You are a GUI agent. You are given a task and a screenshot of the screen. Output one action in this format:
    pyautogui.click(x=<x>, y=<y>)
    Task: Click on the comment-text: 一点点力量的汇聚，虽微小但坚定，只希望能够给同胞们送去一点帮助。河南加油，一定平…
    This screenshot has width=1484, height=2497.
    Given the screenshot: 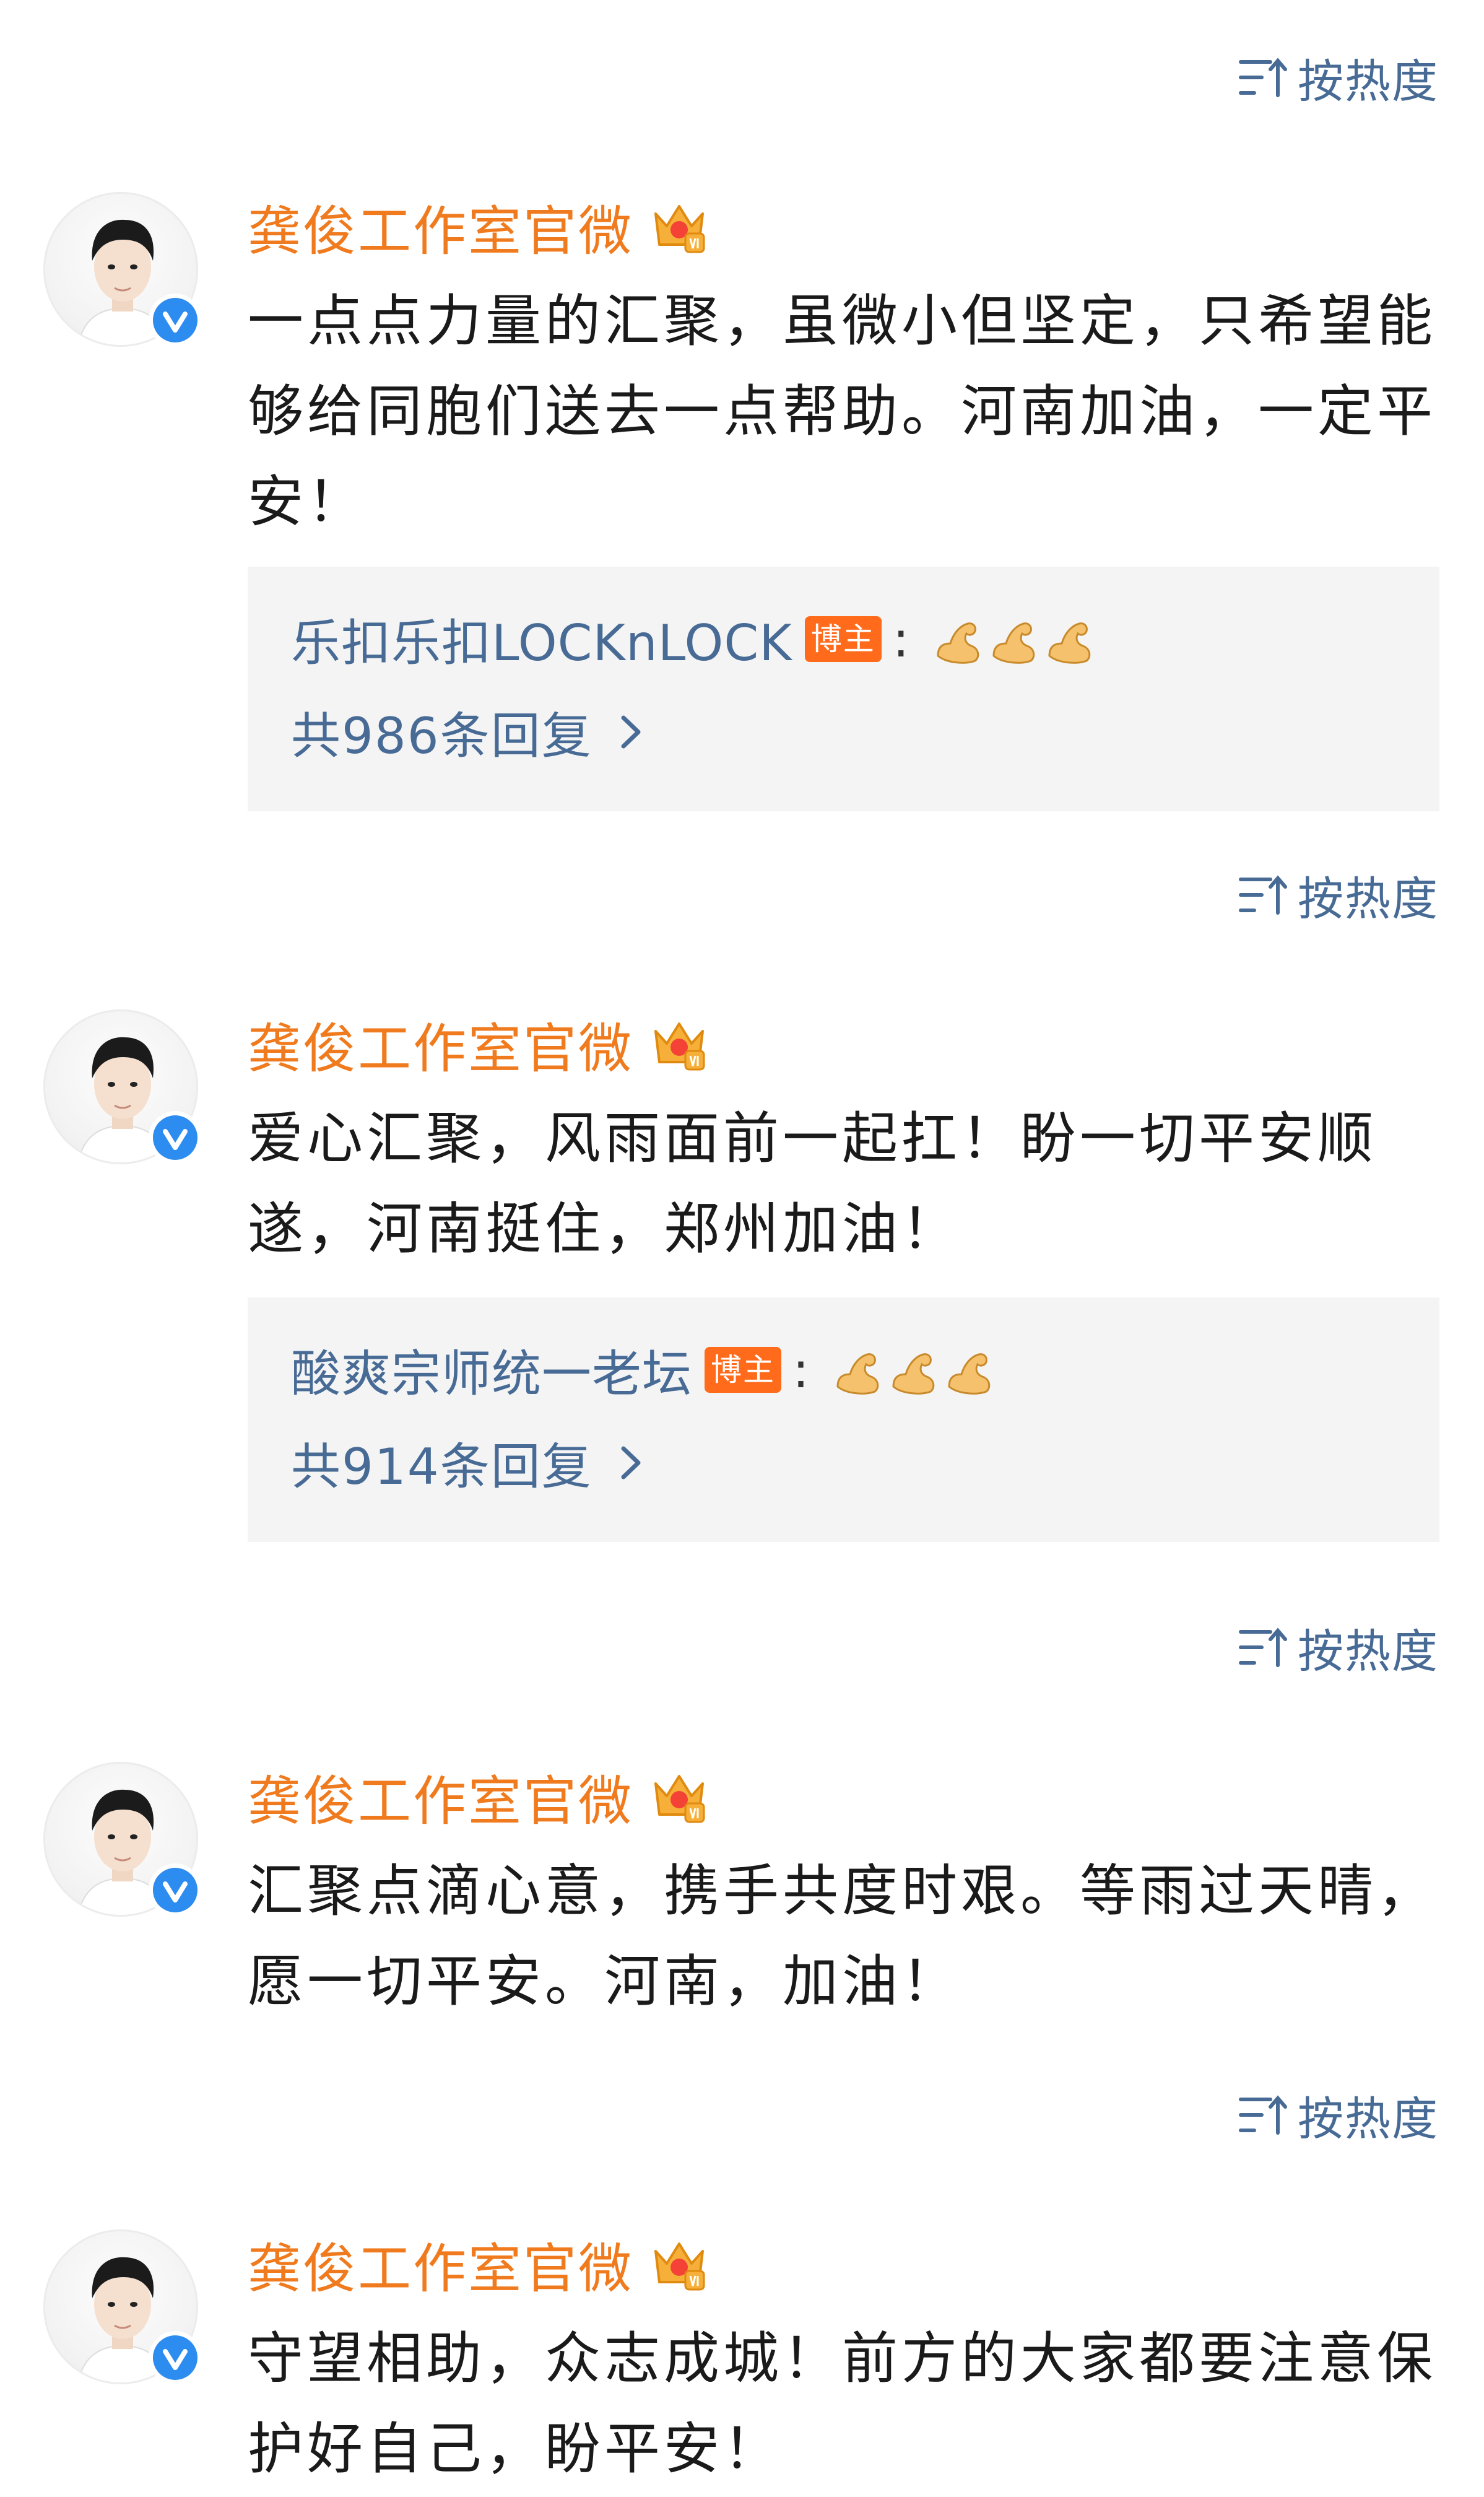 What is the action you would take?
    pyautogui.click(x=842, y=411)
    